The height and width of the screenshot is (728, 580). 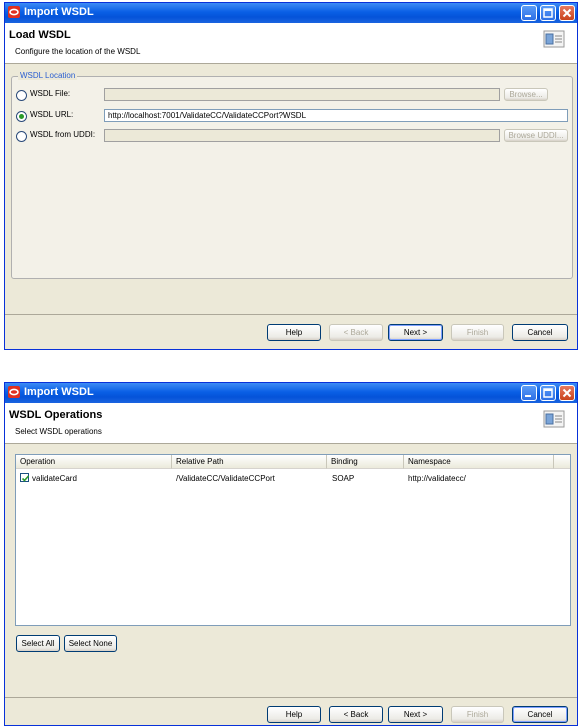 What do you see at coordinates (54, 478) in the screenshot?
I see `operation-cell: validateCard` at bounding box center [54, 478].